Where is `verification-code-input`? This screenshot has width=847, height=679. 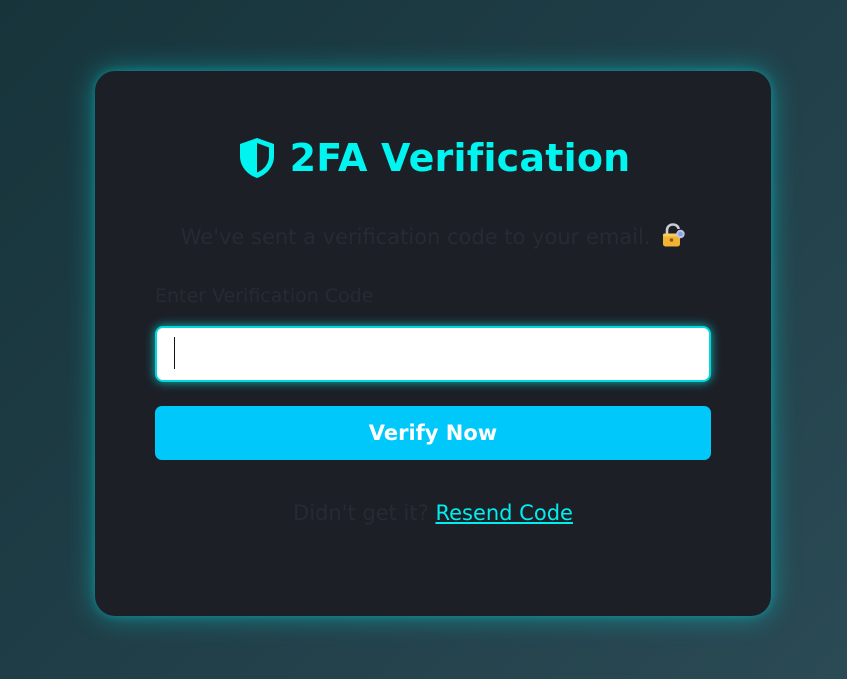 verification-code-input is located at coordinates (433, 354).